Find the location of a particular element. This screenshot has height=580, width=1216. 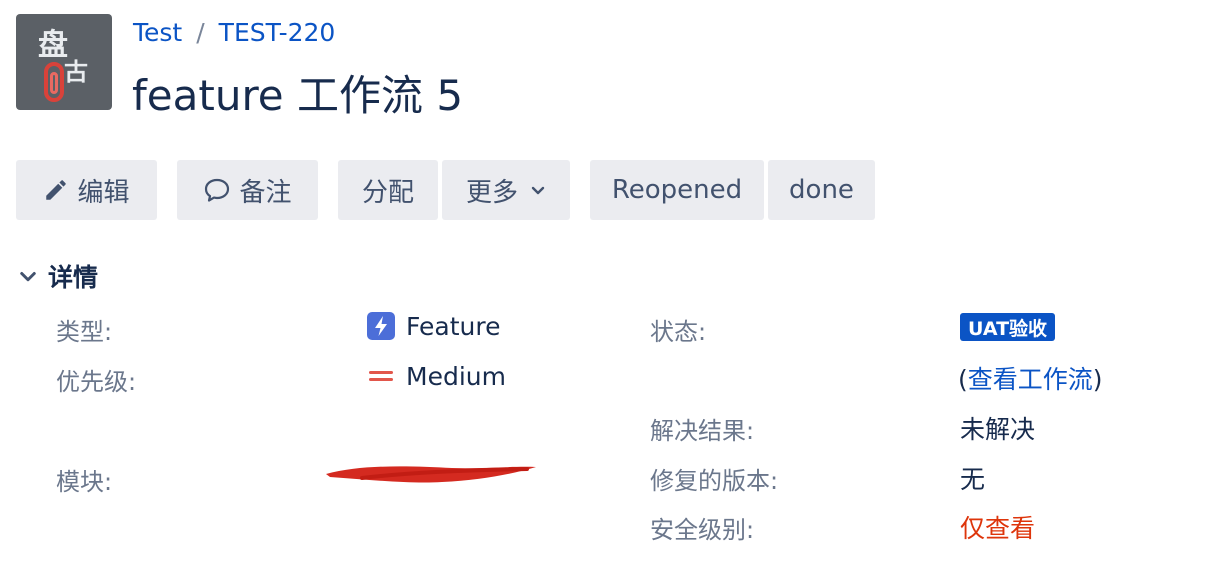

breadcrumb: Test / TEST-220 is located at coordinates (234, 32).